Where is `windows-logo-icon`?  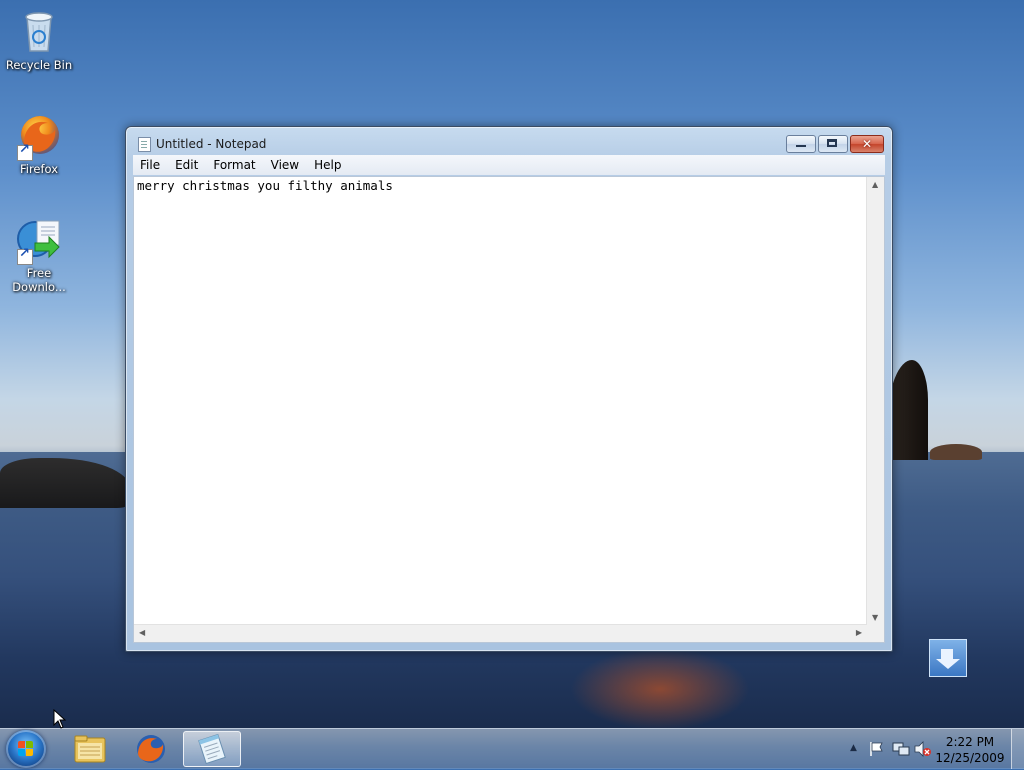
windows-logo-icon is located at coordinates (26, 749).